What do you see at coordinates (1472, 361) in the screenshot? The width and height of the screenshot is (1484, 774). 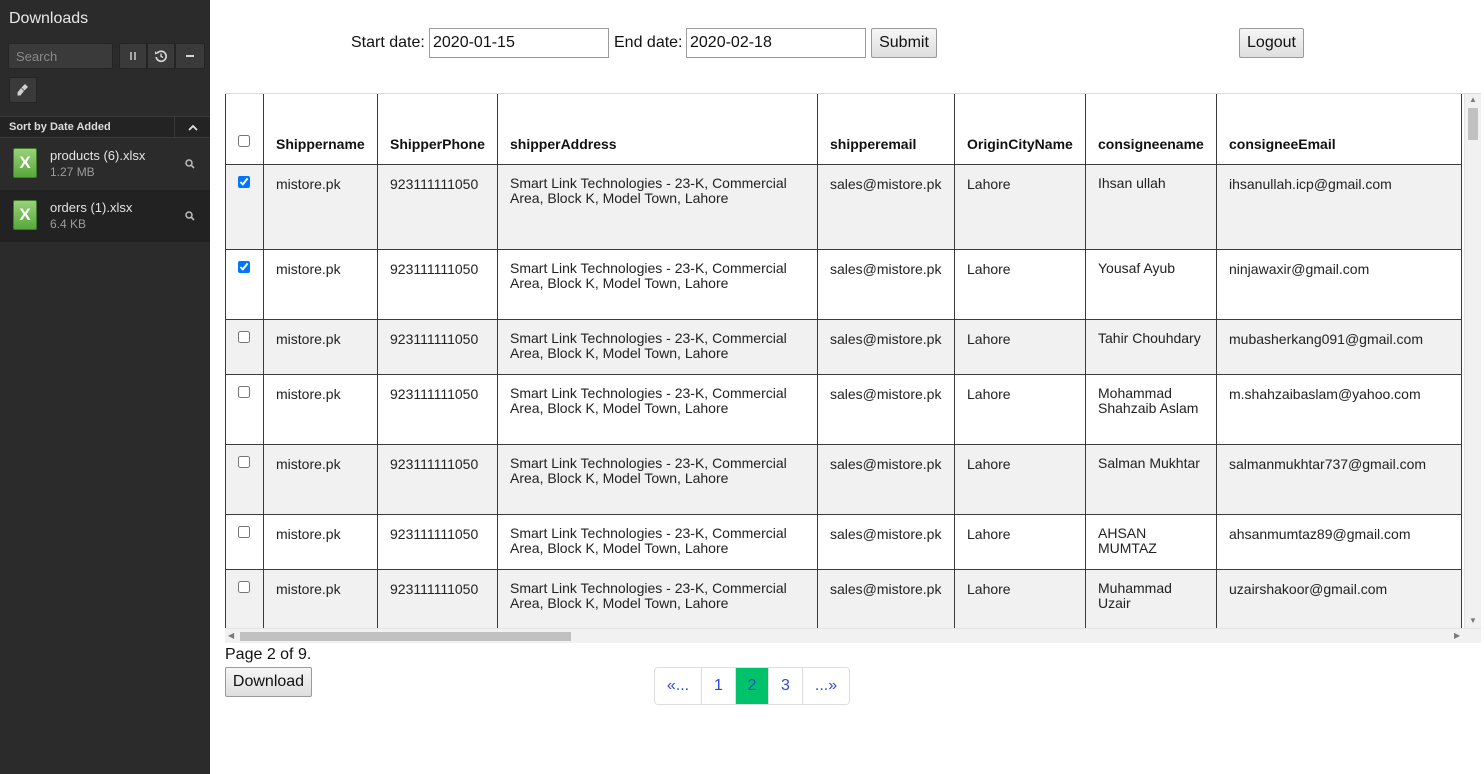 I see `vertical-scrollbar: ▲ ▼` at bounding box center [1472, 361].